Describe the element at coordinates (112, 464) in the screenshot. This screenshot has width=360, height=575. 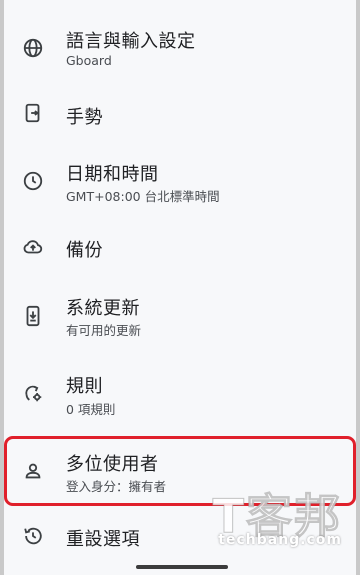
I see `settings-item-title: 多位使用者` at that location.